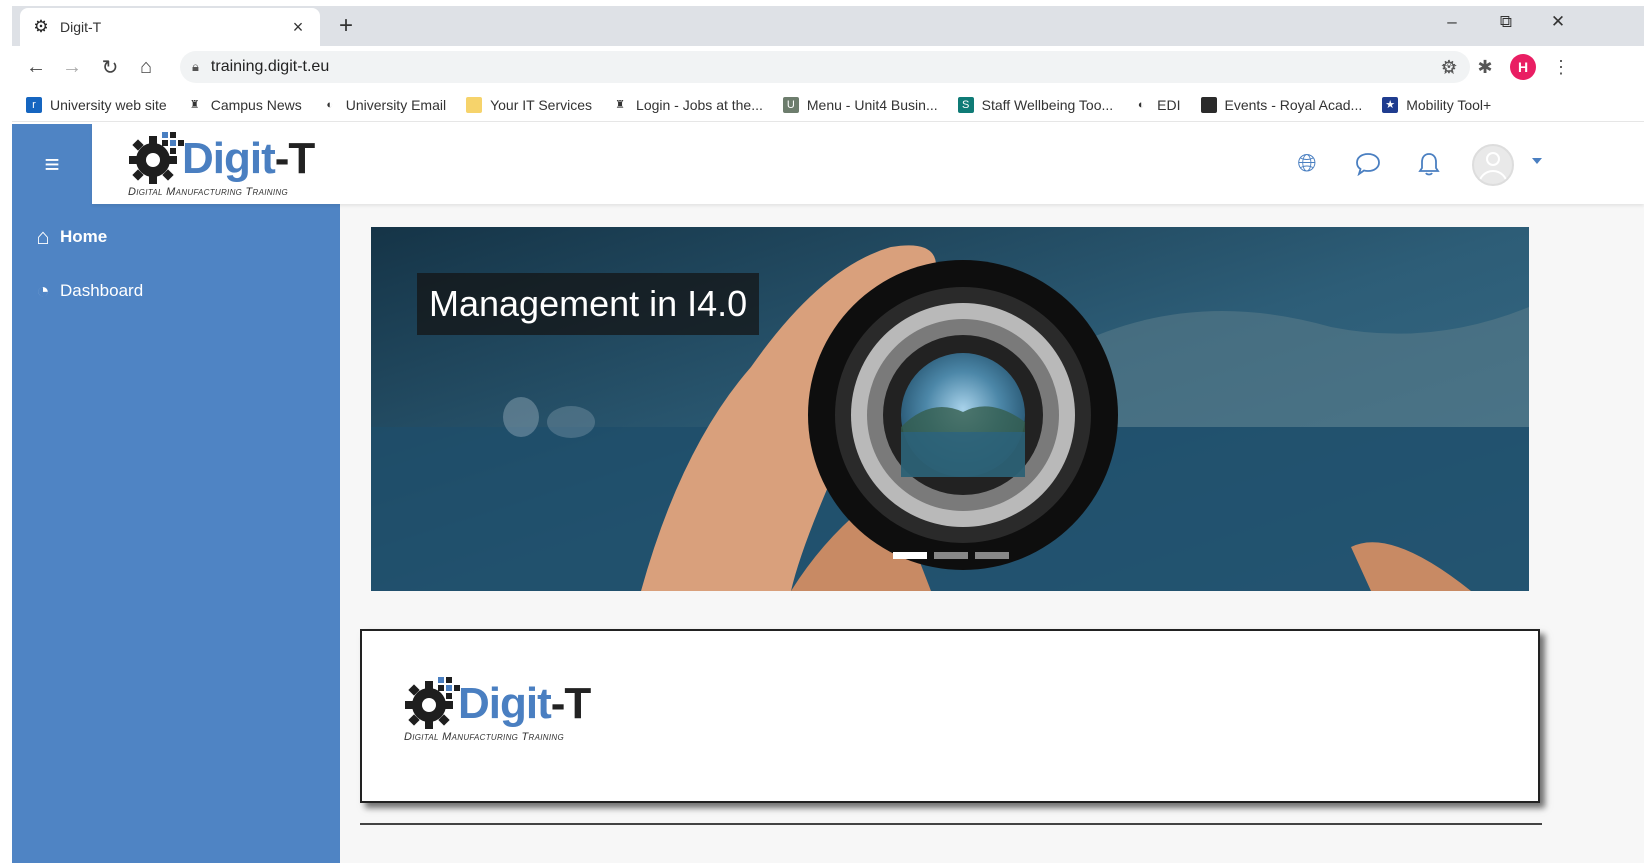  What do you see at coordinates (52, 164) in the screenshot?
I see `hamburger-menu-icon: ≡` at bounding box center [52, 164].